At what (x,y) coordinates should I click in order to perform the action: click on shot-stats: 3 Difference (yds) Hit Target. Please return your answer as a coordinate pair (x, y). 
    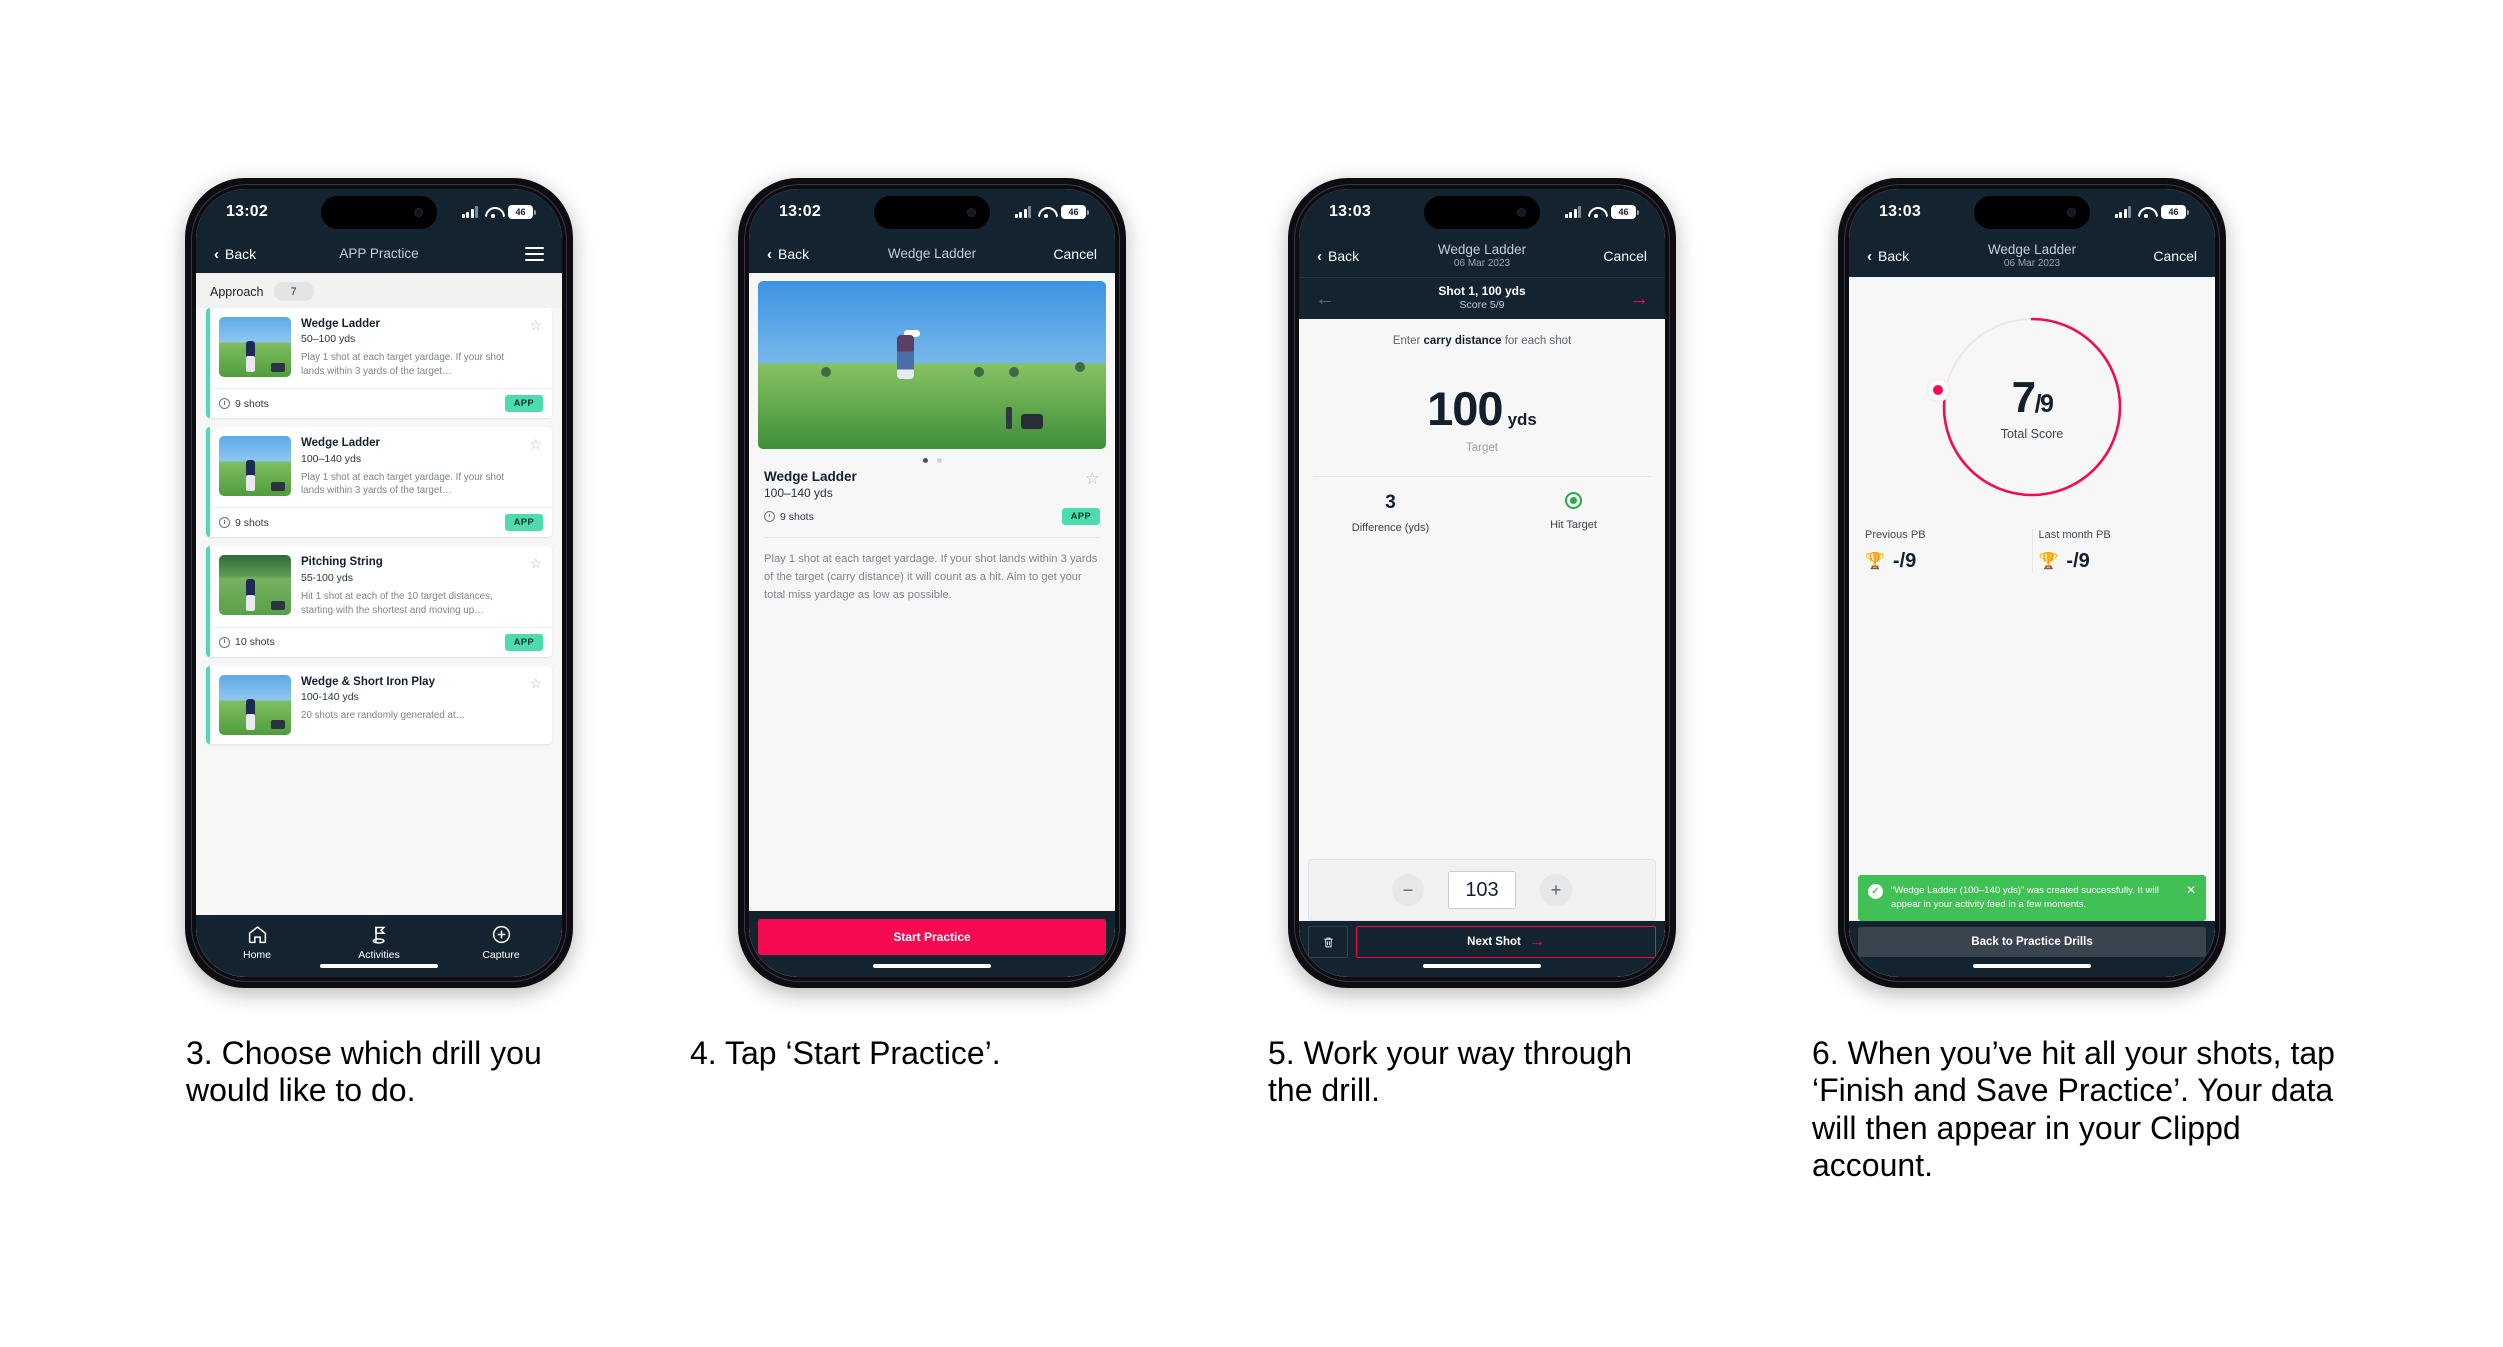
    Looking at the image, I should click on (1482, 513).